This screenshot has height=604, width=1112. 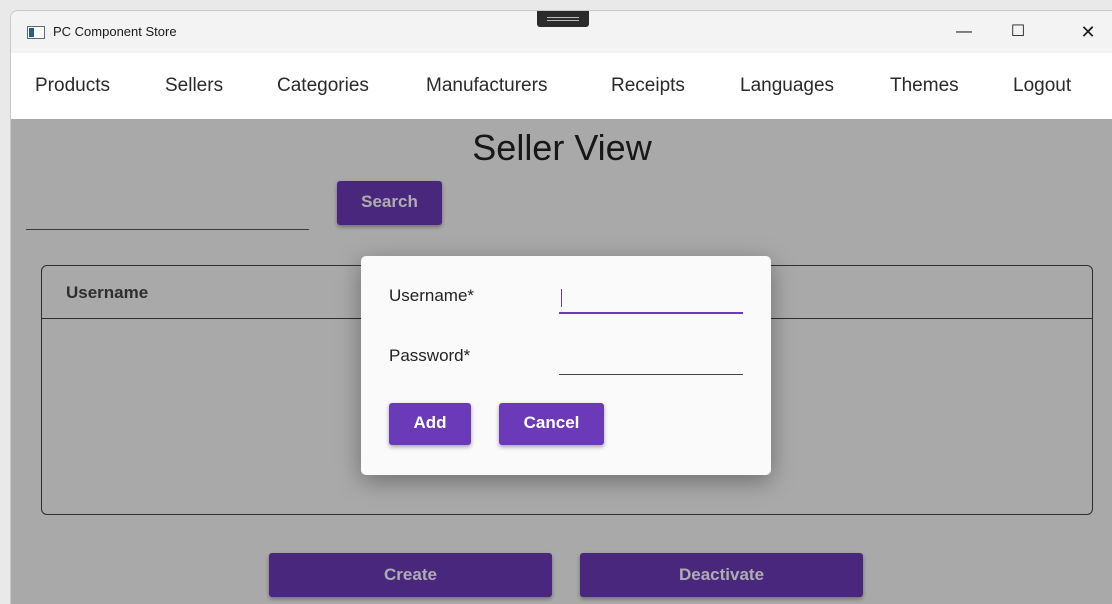 I want to click on close-icon: ✕, so click(x=1088, y=32).